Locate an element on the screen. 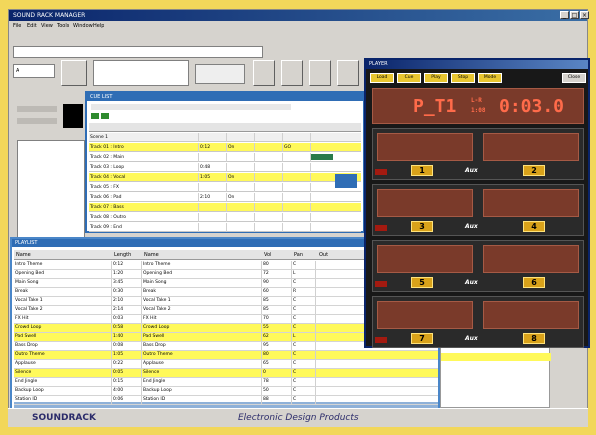  playlist-row: Silence 0:05 Silence 0 C is located at coordinates (226, 373).